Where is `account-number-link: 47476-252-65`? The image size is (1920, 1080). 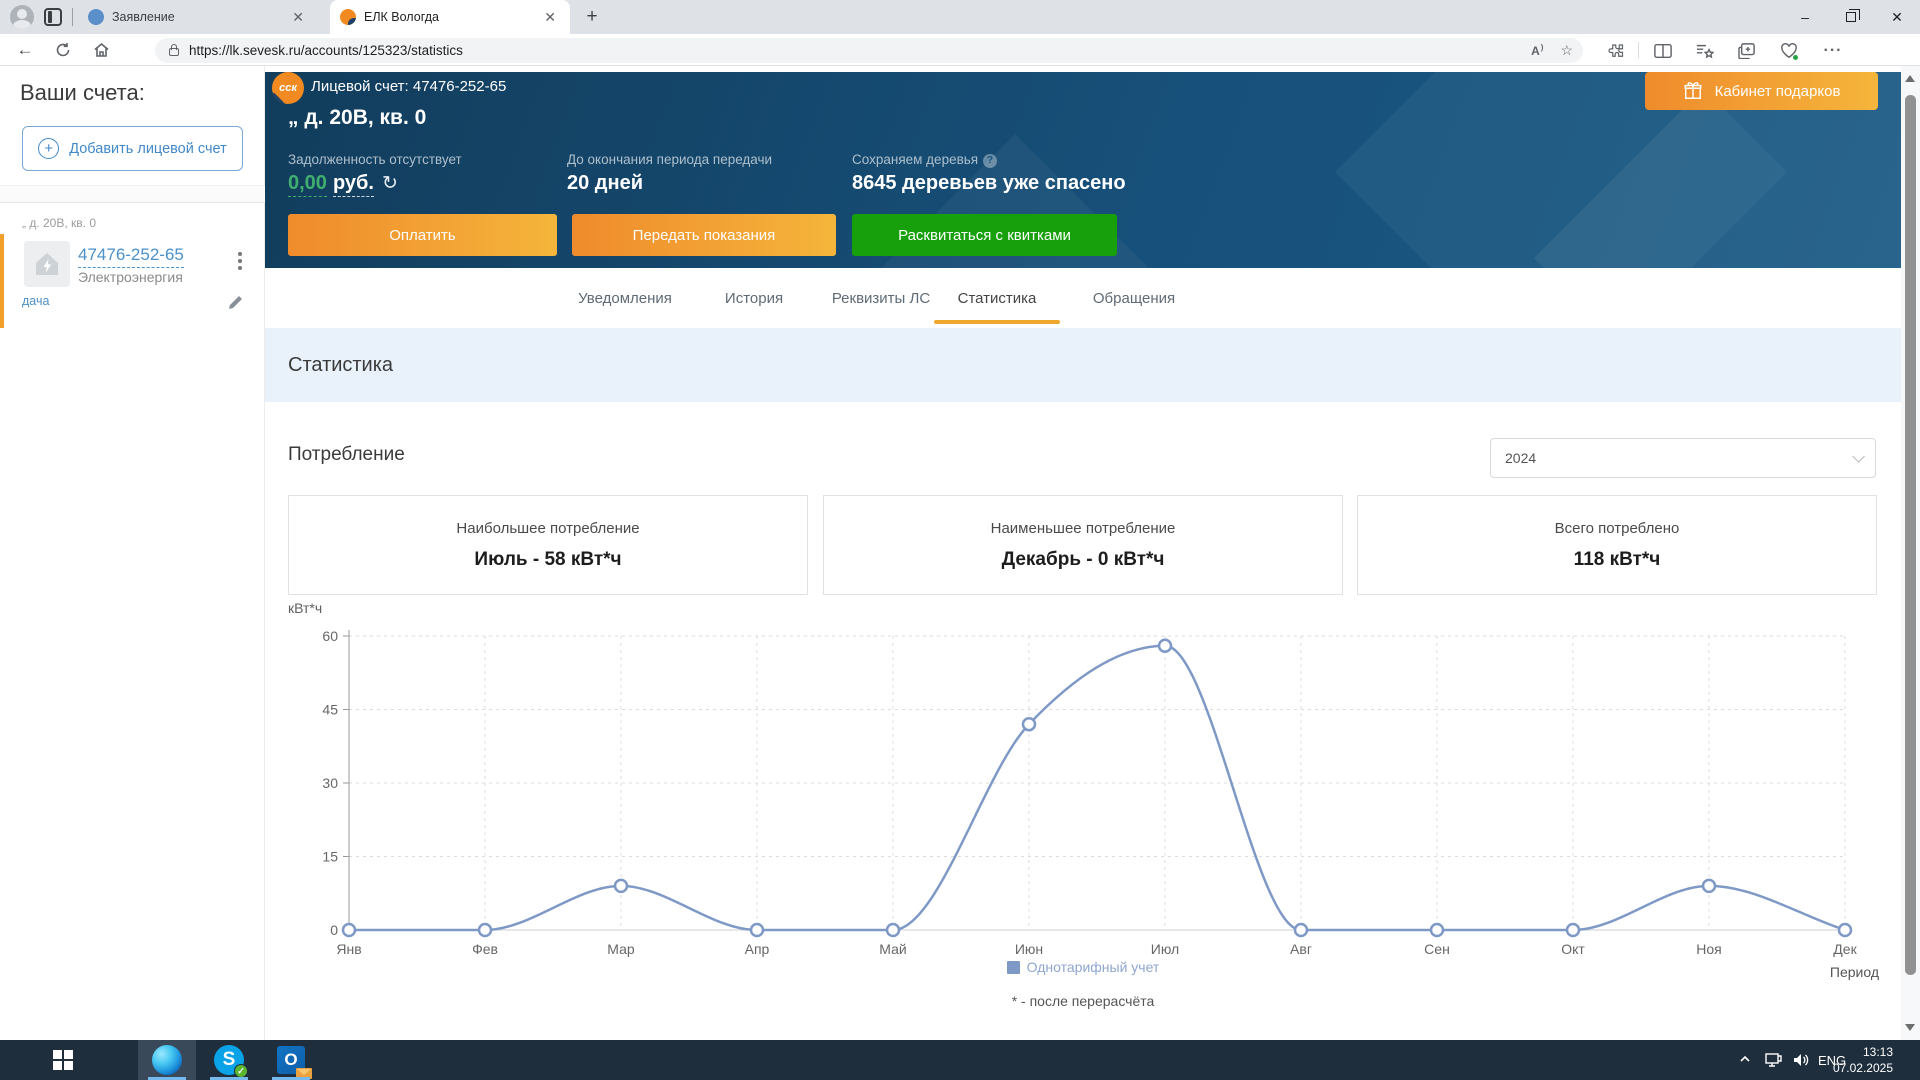
account-number-link: 47476-252-65 is located at coordinates (131, 256).